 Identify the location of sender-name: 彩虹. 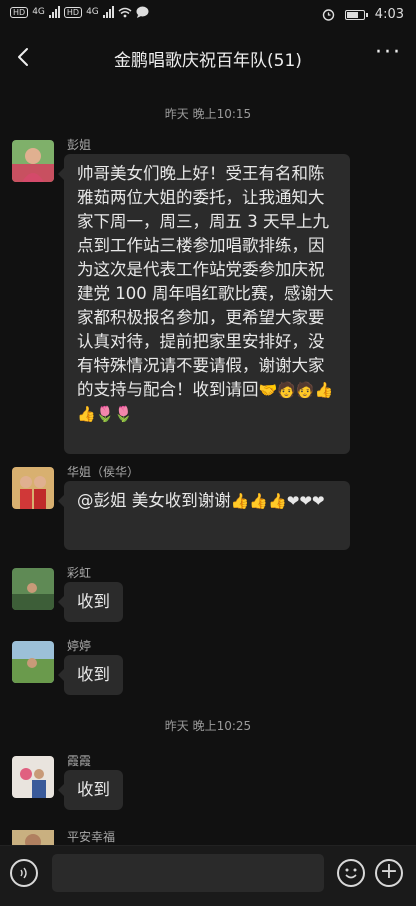
(79, 573).